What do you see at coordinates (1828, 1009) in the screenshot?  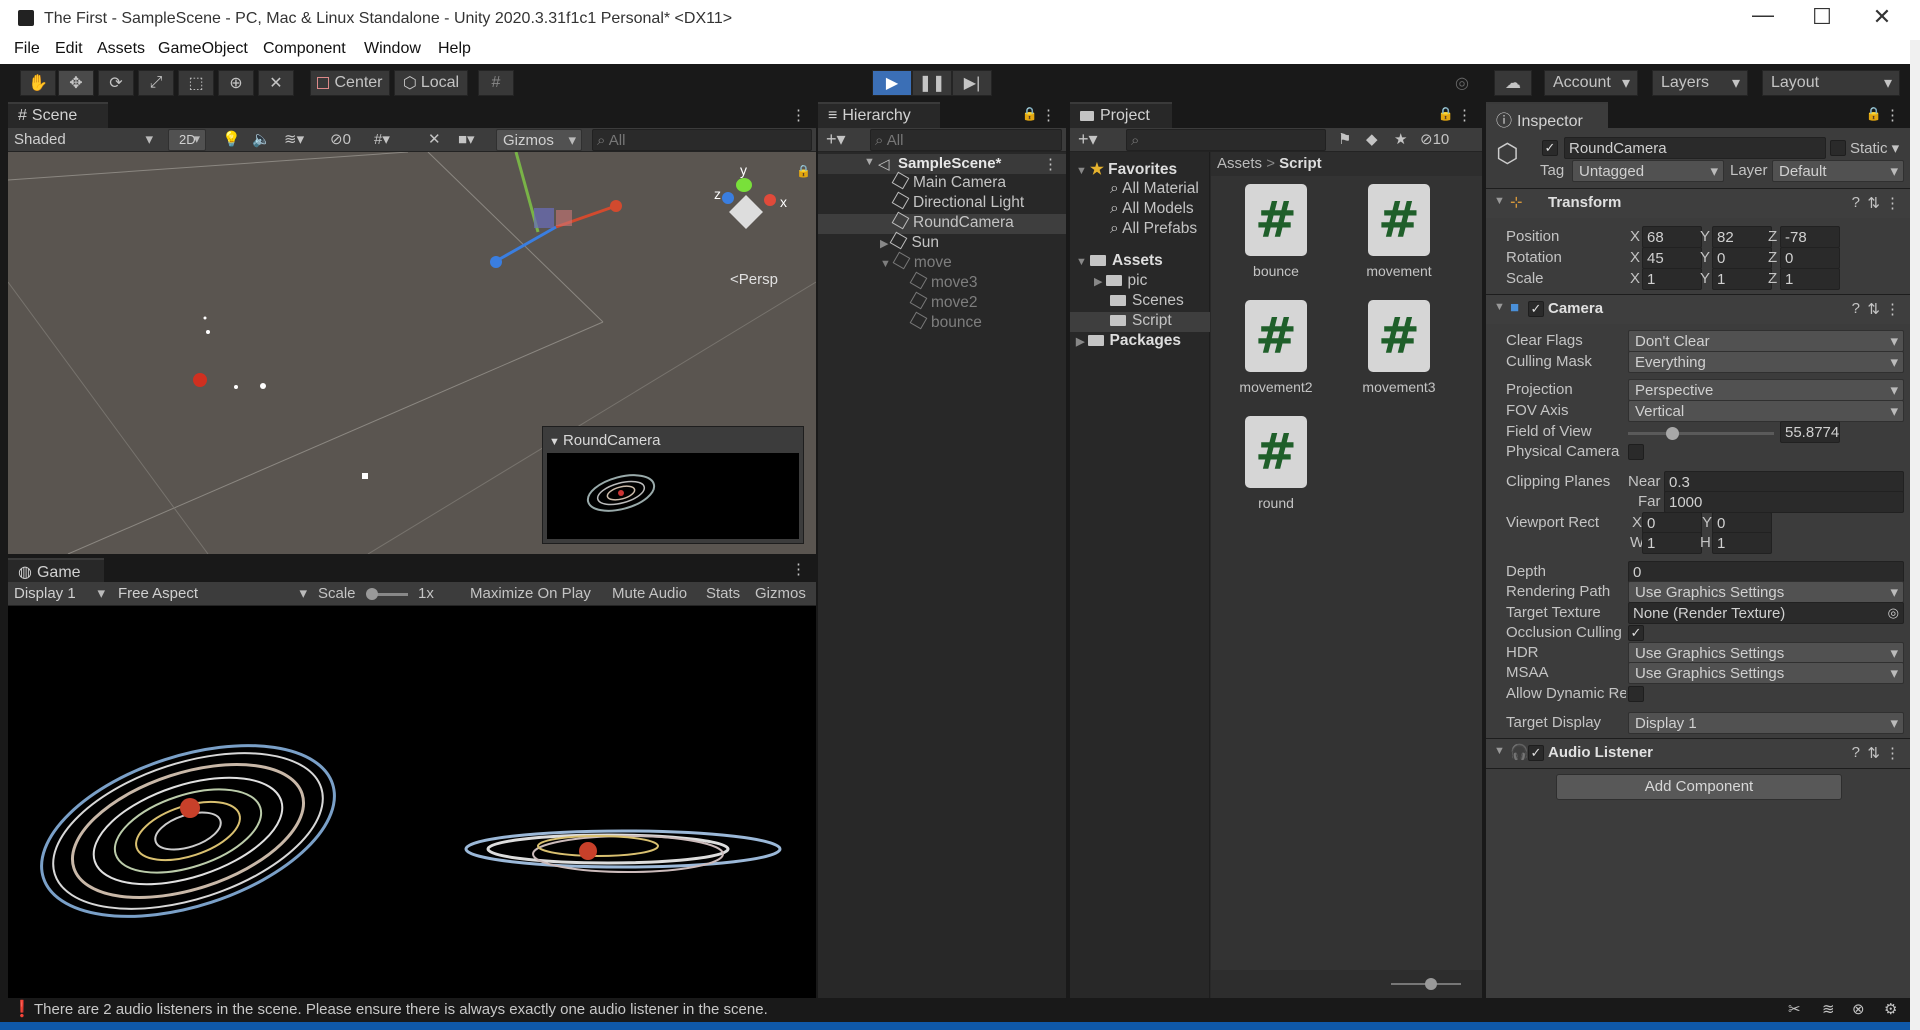 I see `progress-icon: ≋` at bounding box center [1828, 1009].